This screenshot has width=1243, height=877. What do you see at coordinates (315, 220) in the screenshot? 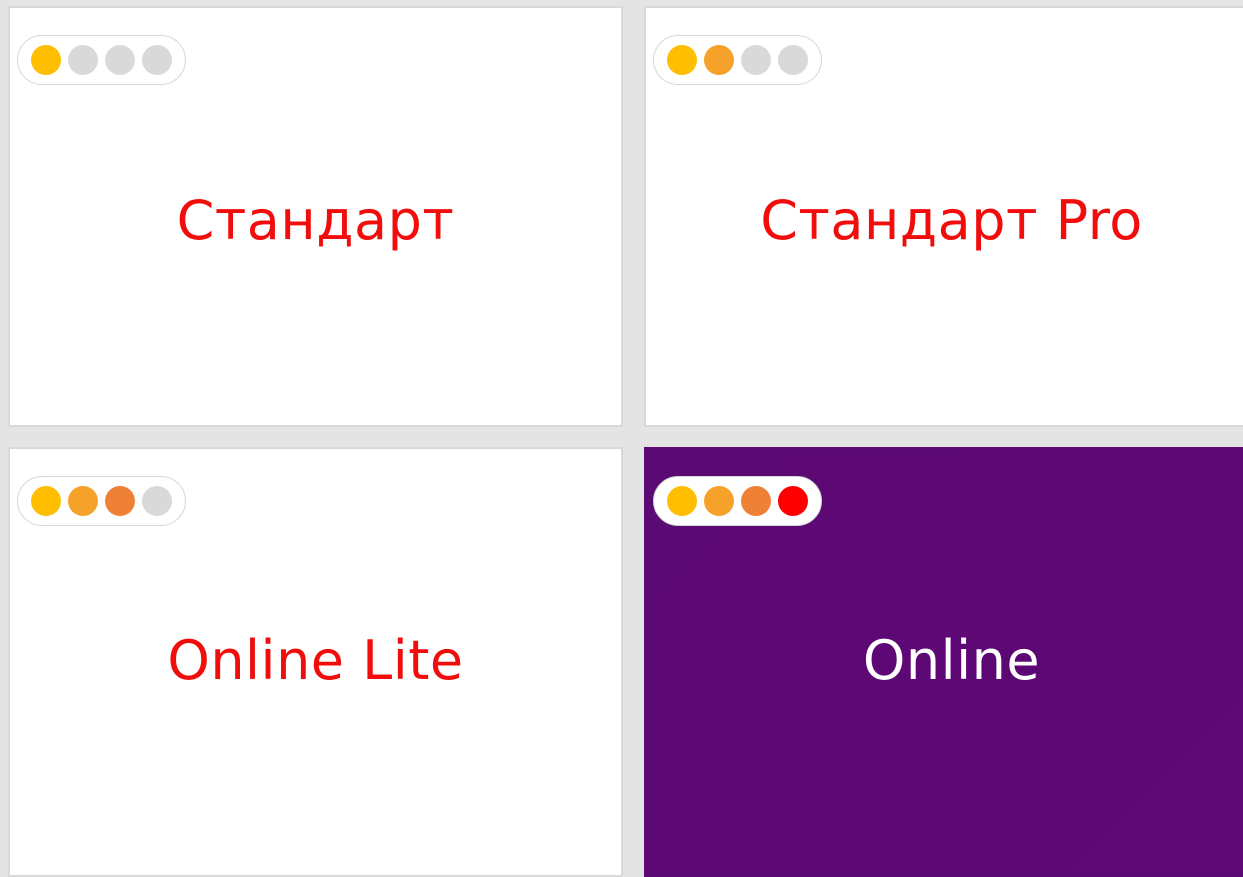
I see `plan-title: Стандарт` at bounding box center [315, 220].